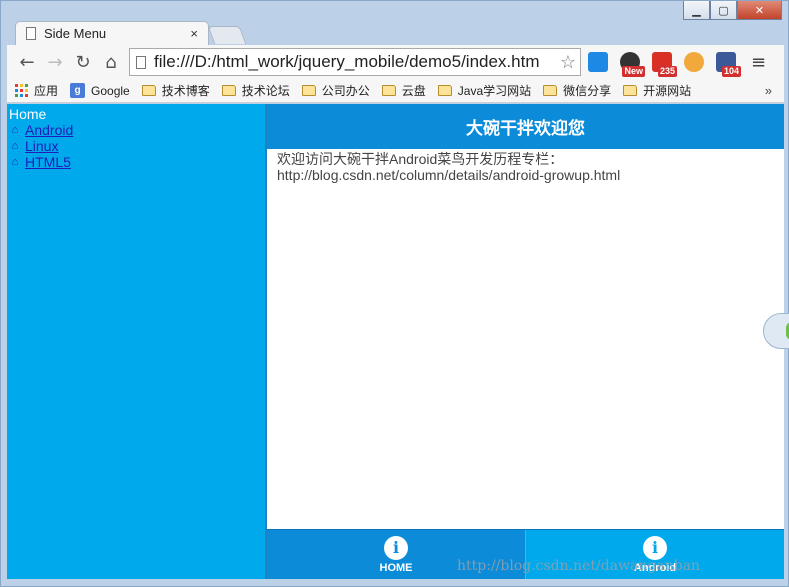 The width and height of the screenshot is (789, 587). What do you see at coordinates (136, 146) in the screenshot?
I see `side-link-linux: ⌂ Linux` at bounding box center [136, 146].